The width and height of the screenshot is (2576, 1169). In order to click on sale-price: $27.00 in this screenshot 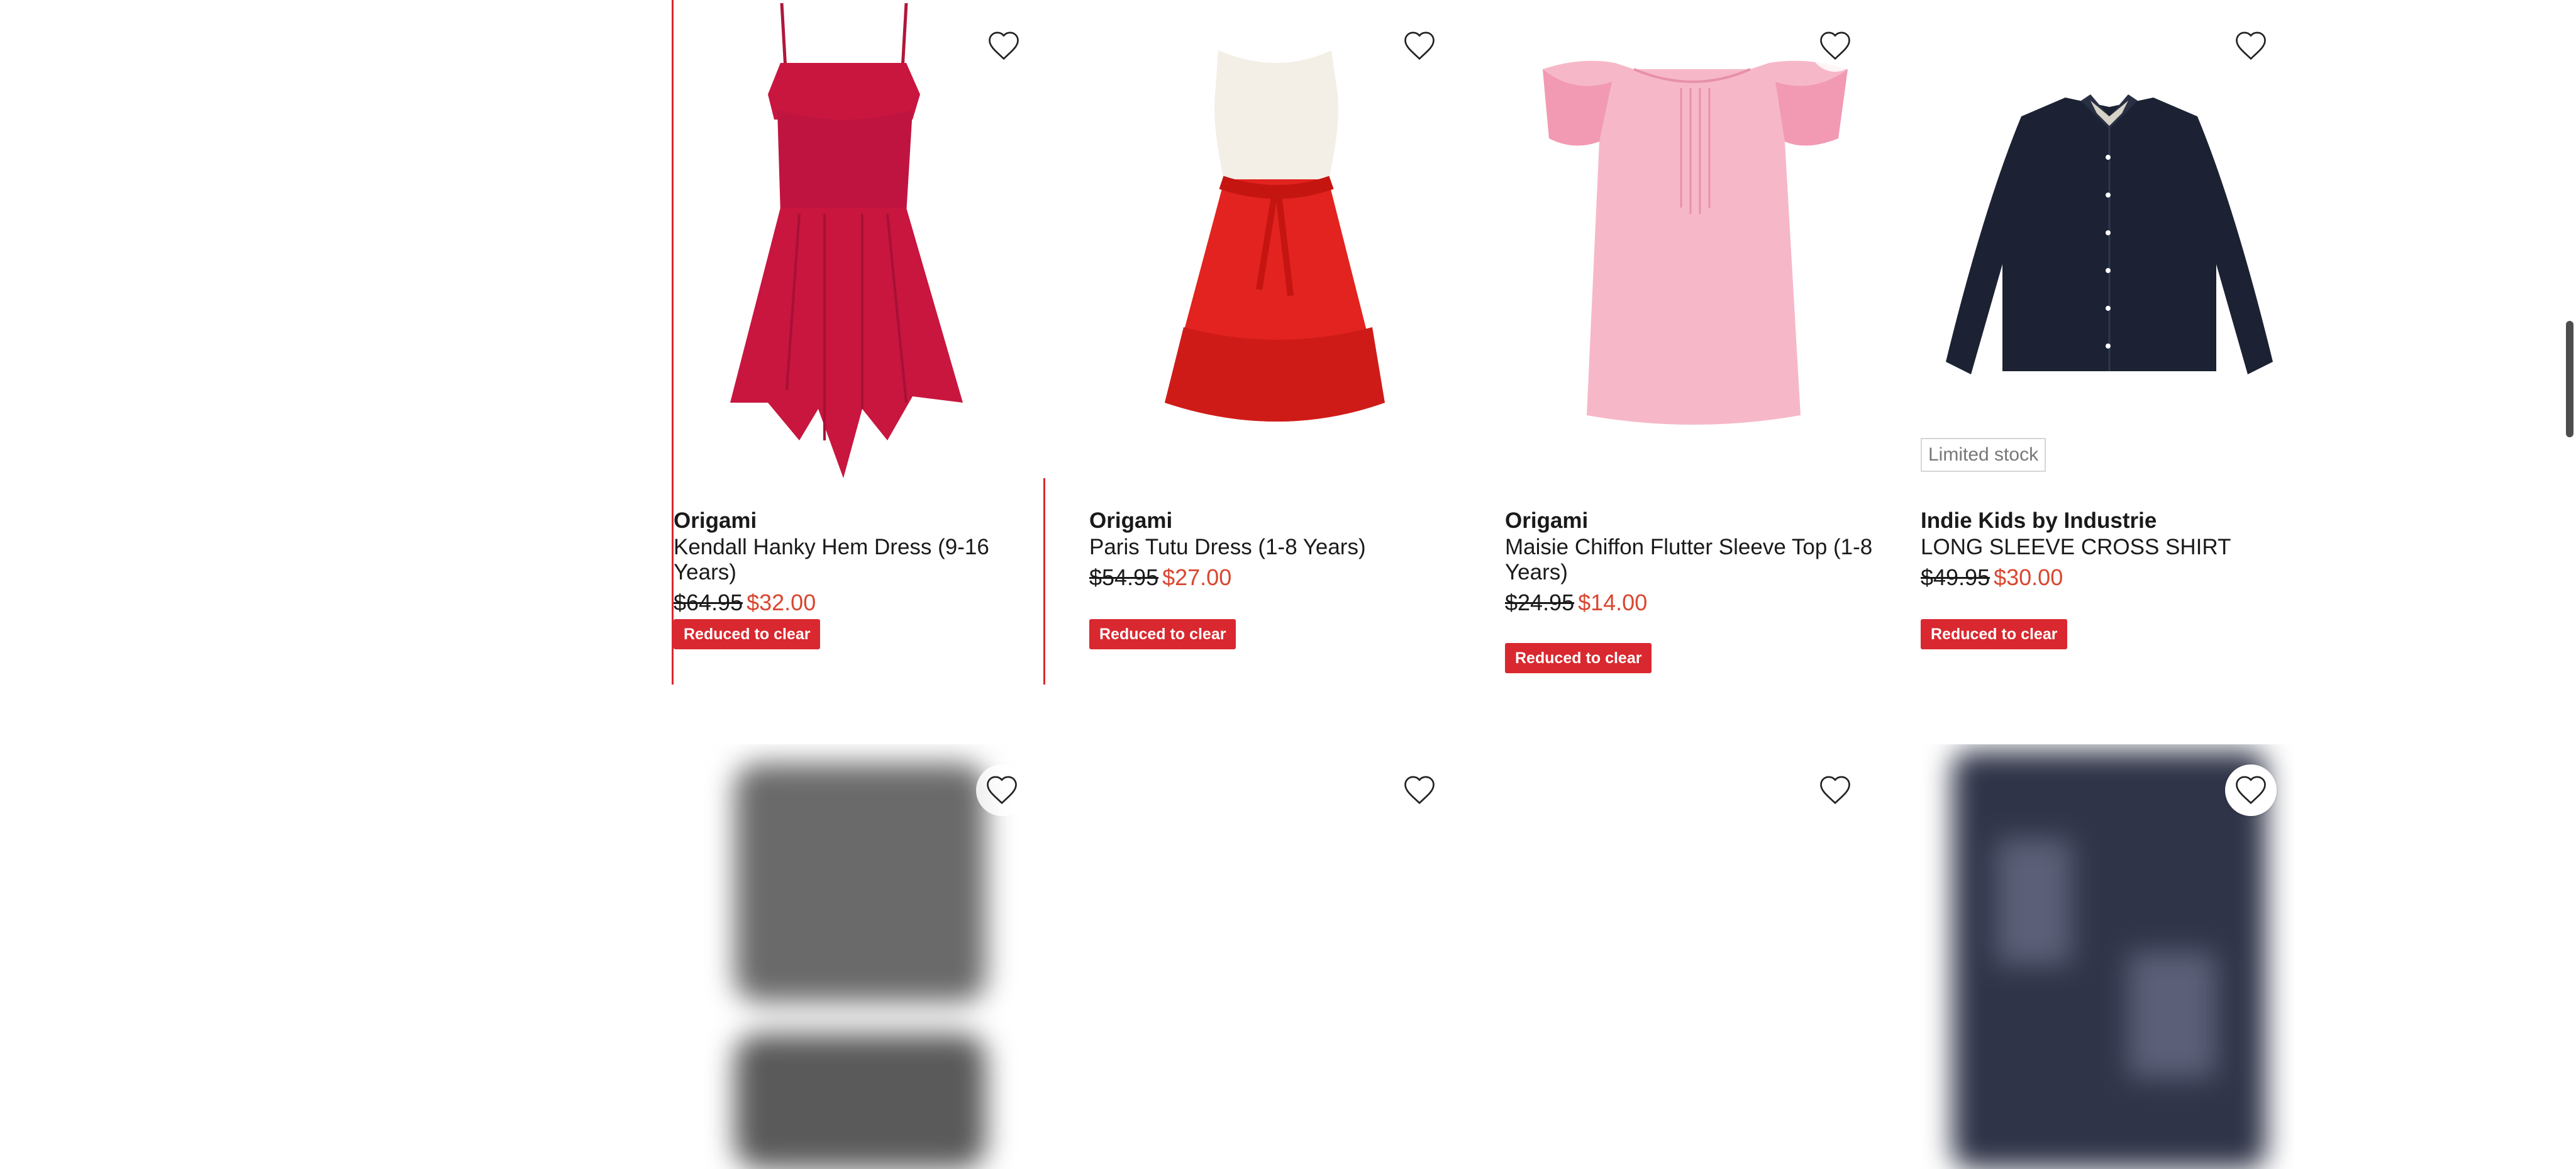, I will do `click(1197, 577)`.